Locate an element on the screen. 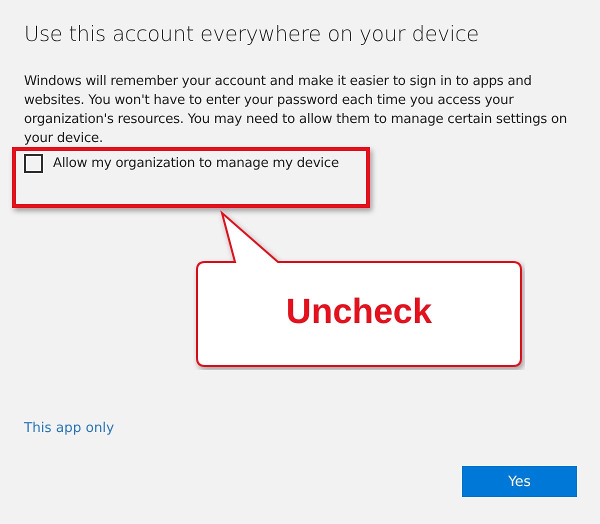 The image size is (600, 524). app-only-link: This app only is located at coordinates (69, 428).